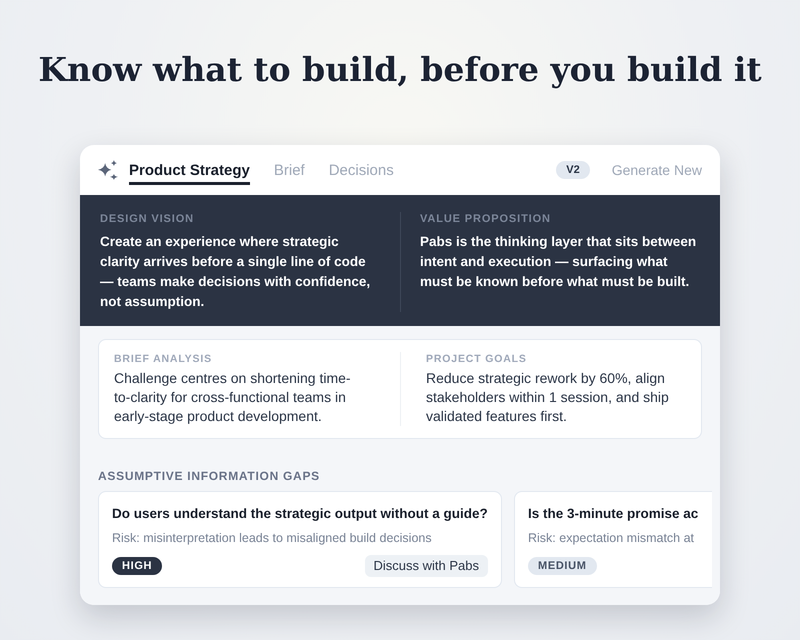 The width and height of the screenshot is (800, 640). Describe the element at coordinates (147, 219) in the screenshot. I see `section-label: DESIGN VISION` at that location.